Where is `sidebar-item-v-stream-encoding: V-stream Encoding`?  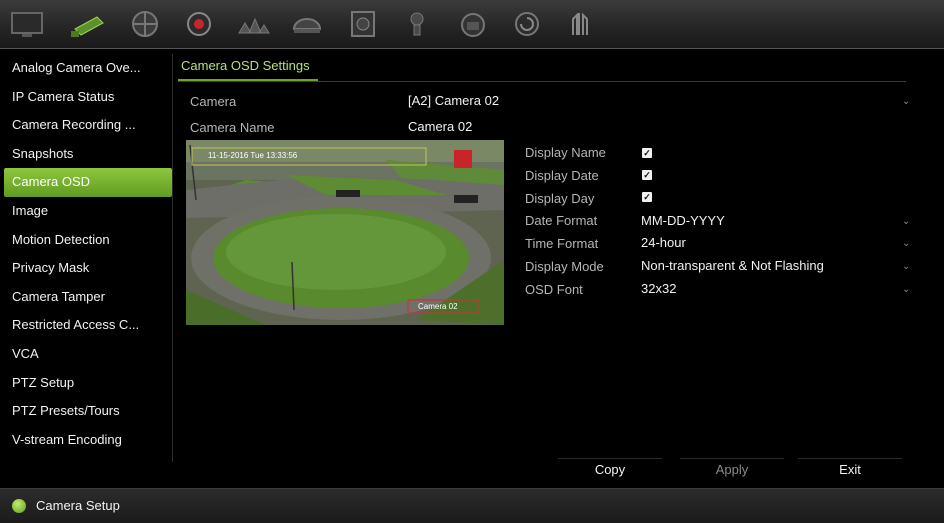
sidebar-item-v-stream-encoding: V-stream Encoding is located at coordinates (88, 440).